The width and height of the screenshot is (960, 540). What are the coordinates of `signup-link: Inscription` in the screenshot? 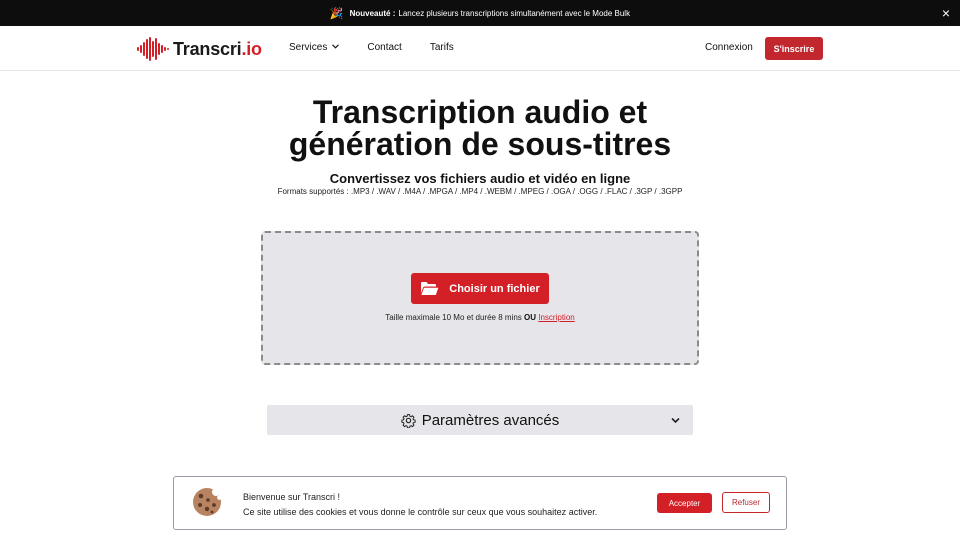 It's located at (556, 317).